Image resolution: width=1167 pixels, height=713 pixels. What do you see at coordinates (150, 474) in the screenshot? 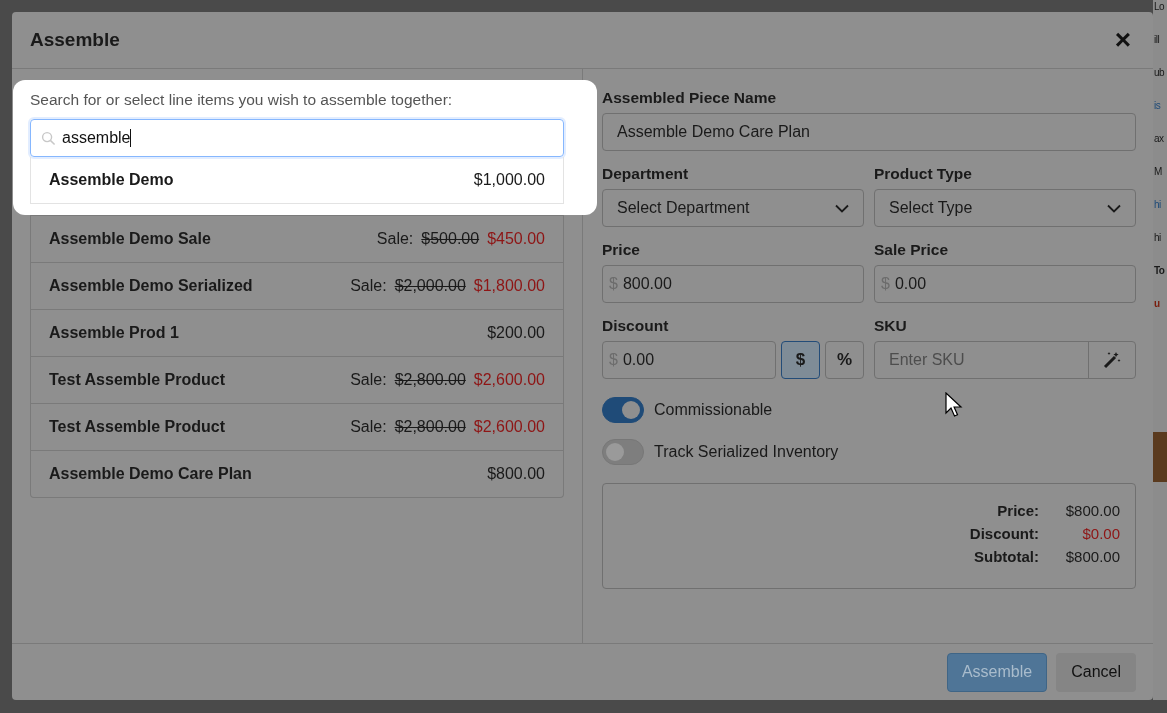
I see `item-name: Assemble Demo Care Plan` at bounding box center [150, 474].